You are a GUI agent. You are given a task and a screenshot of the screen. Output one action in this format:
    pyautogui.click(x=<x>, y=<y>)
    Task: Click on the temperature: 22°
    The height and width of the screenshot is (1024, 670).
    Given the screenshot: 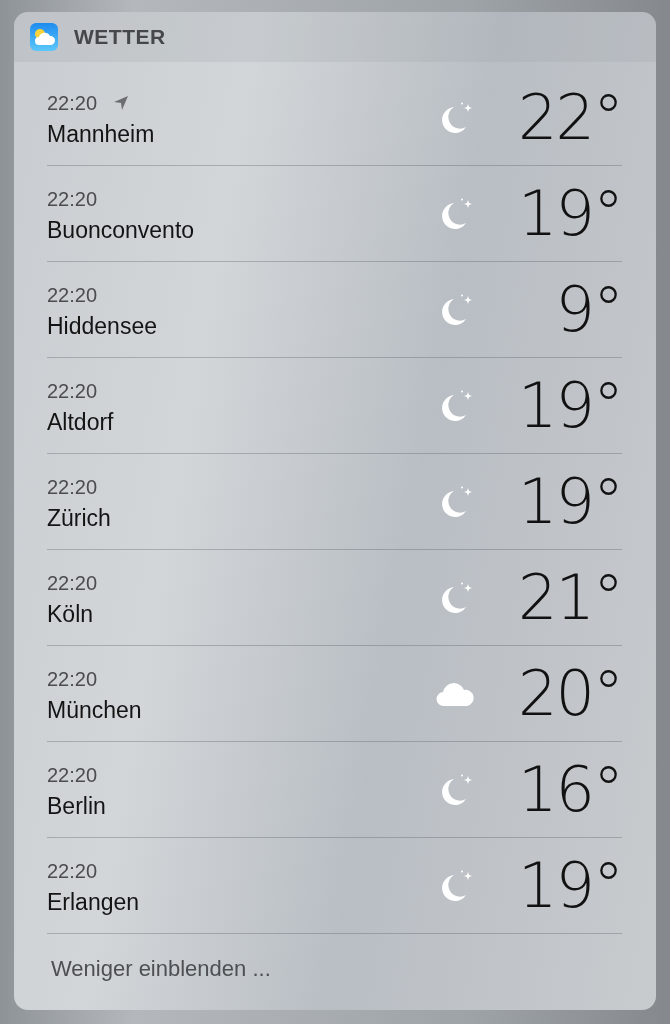 What is the action you would take?
    pyautogui.click(x=569, y=117)
    